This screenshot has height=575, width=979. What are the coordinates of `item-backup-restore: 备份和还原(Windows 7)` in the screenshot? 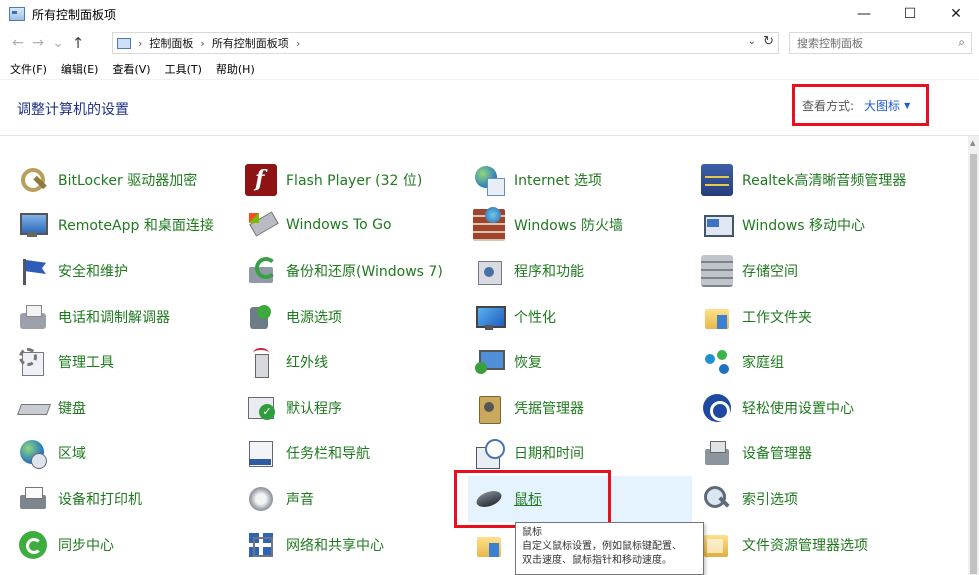 It's located at (344, 271).